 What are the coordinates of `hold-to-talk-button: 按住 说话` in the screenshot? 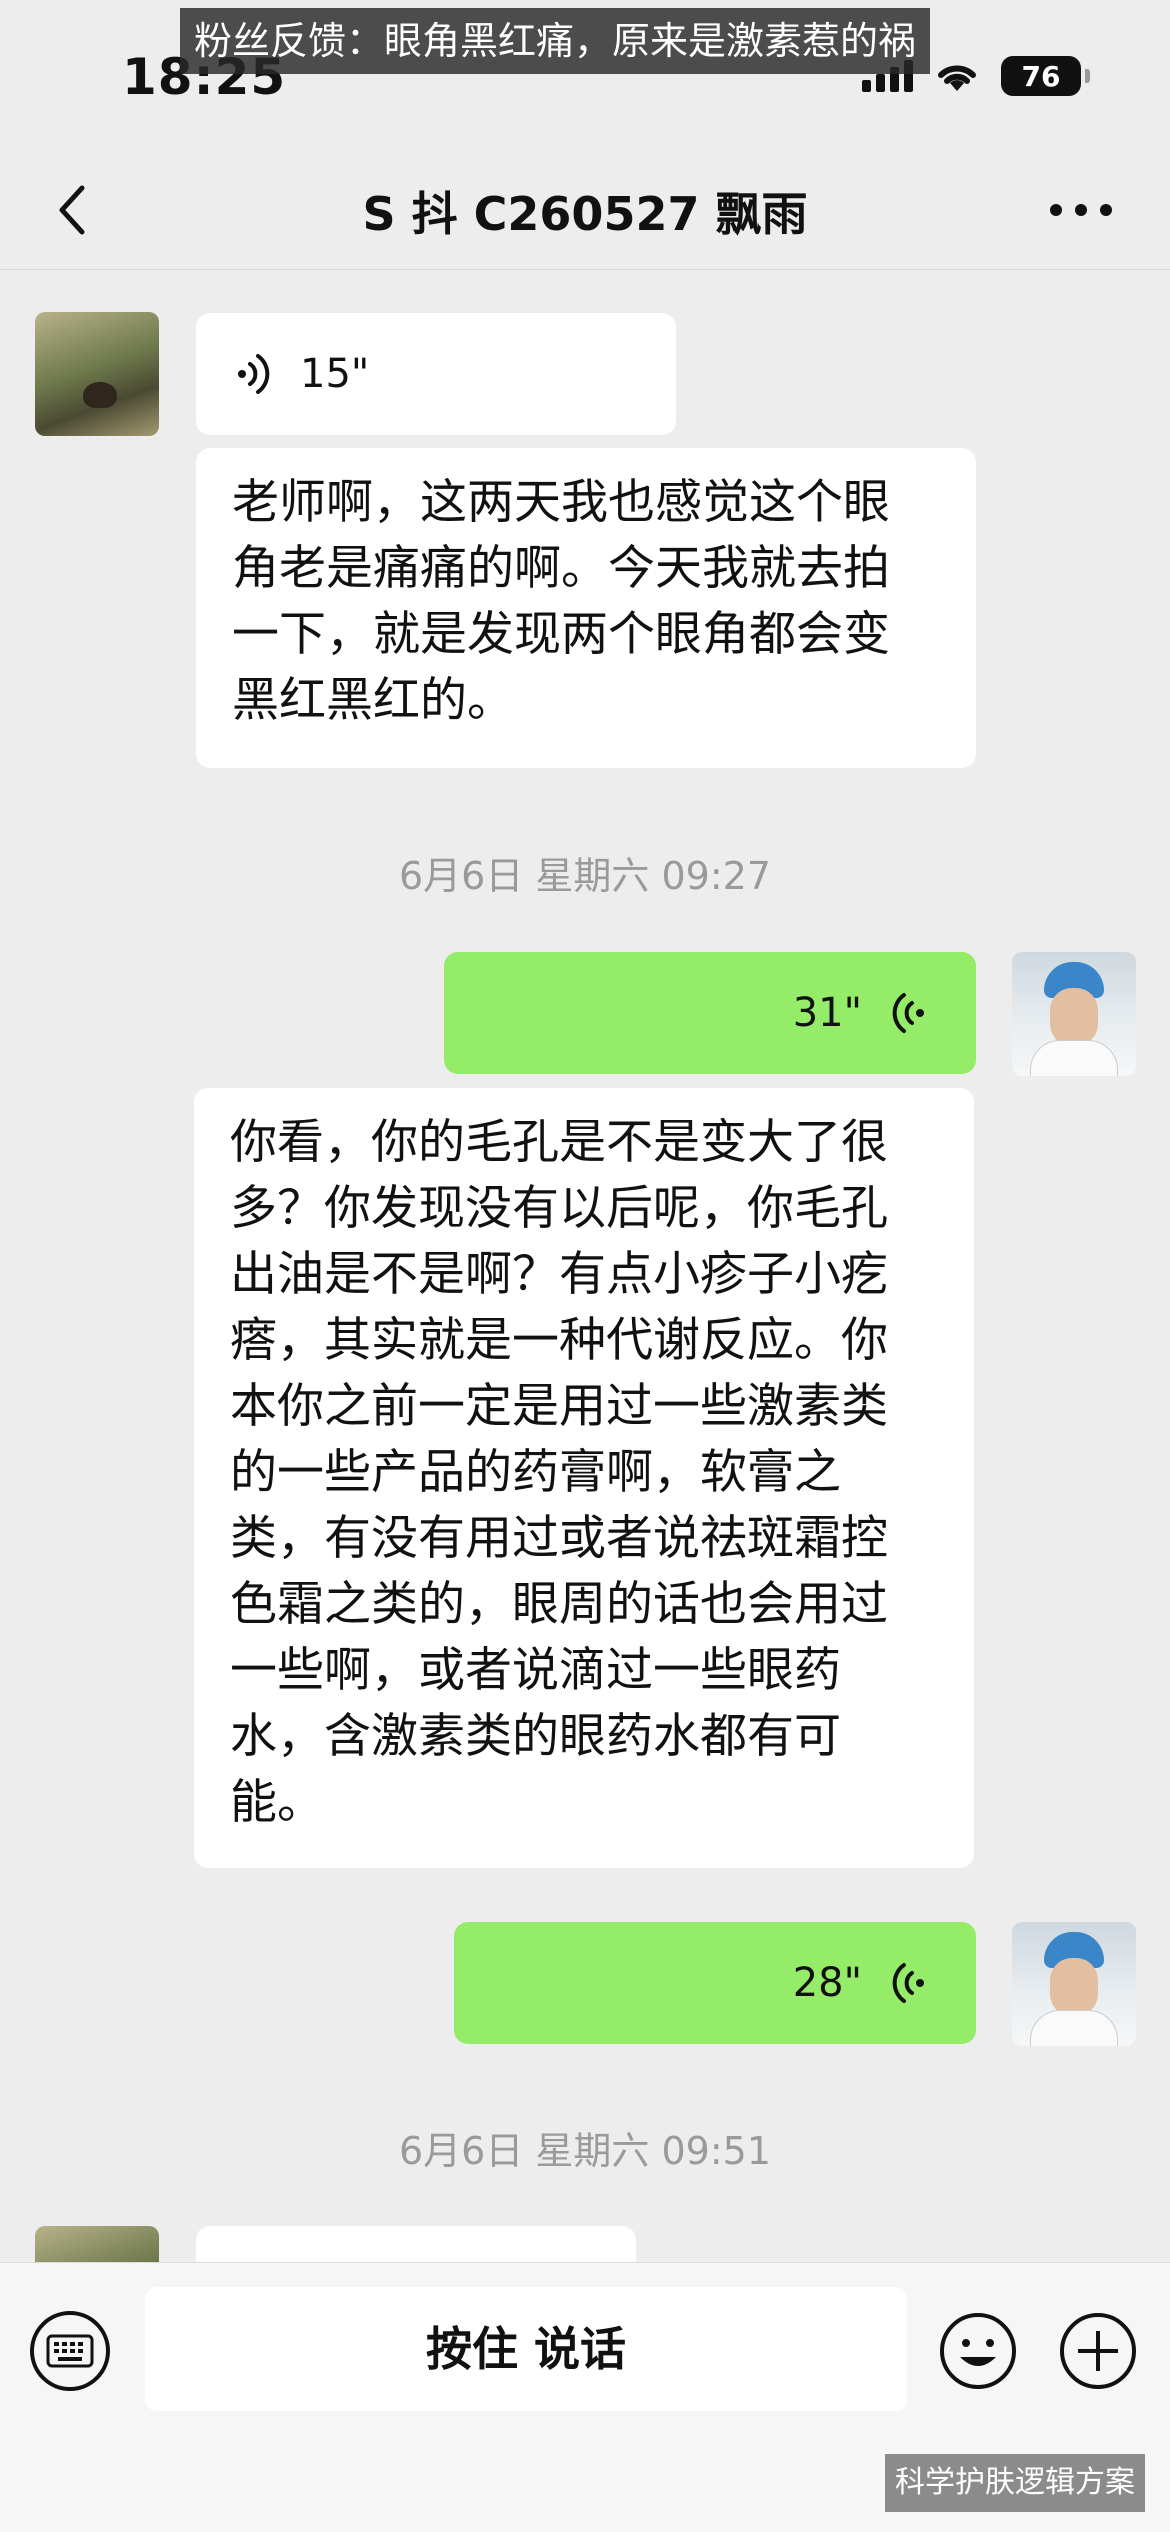 It's located at (526, 2349).